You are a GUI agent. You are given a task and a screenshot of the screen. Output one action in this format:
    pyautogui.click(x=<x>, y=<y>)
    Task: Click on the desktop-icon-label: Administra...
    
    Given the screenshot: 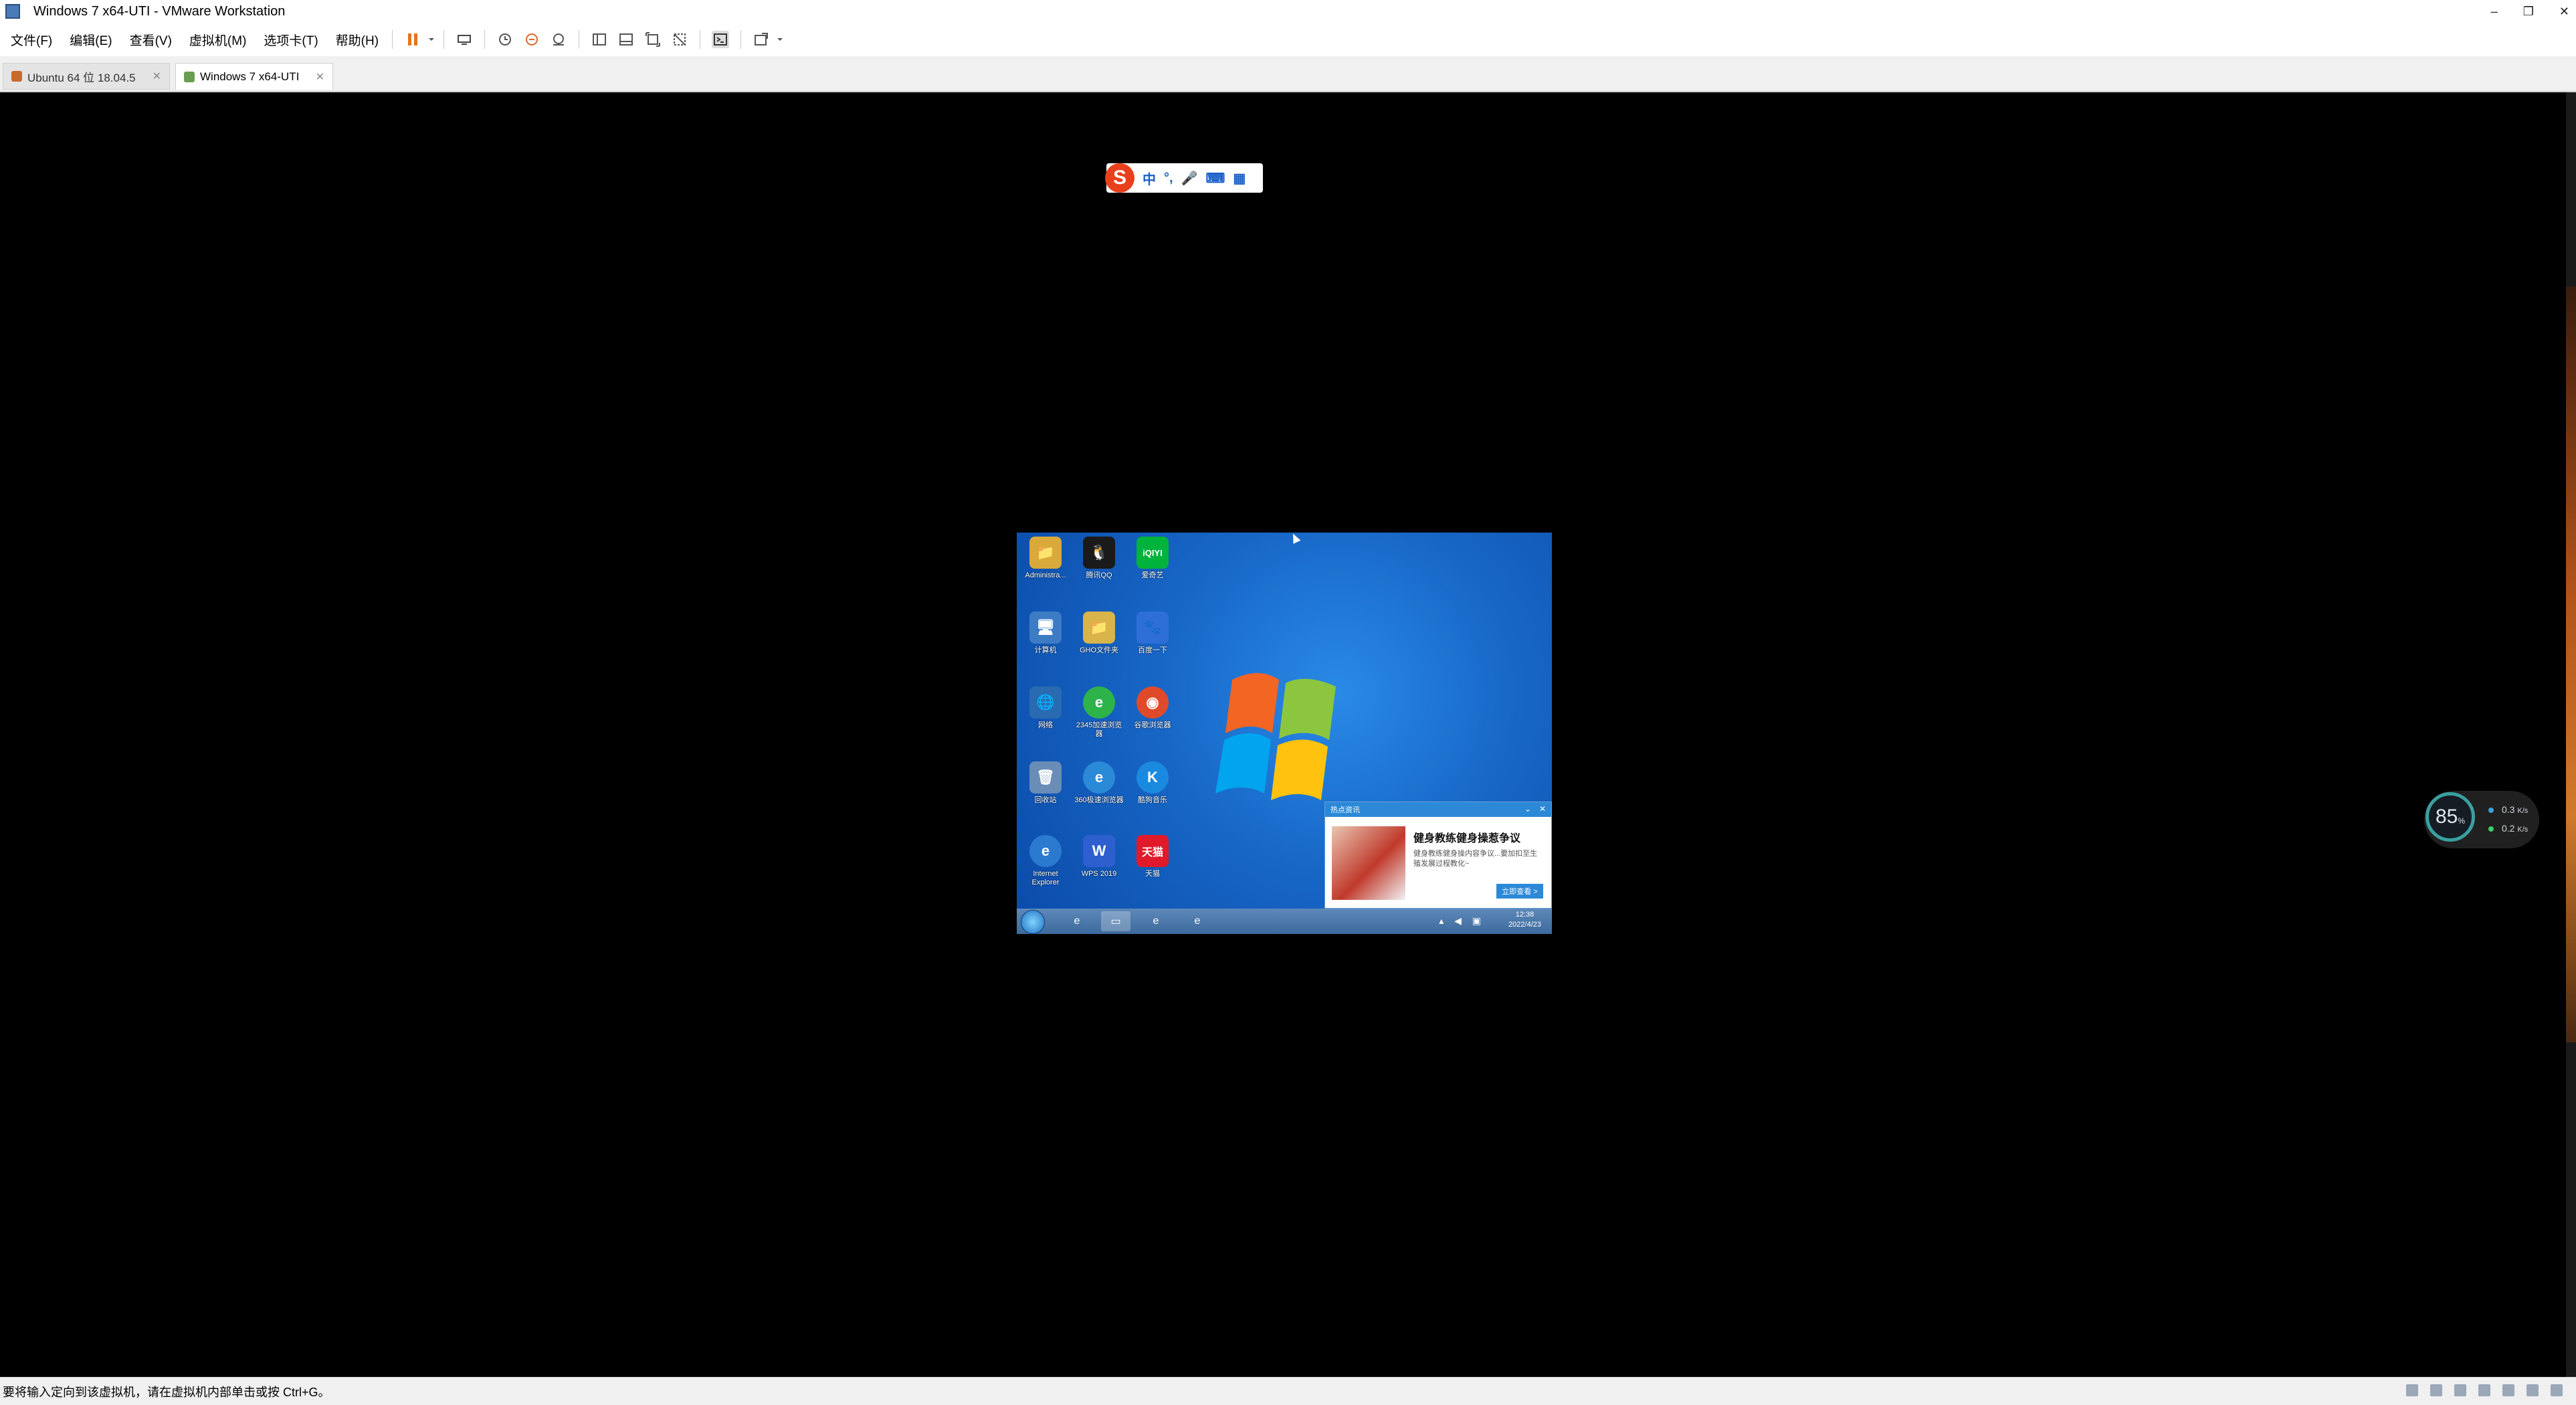 What is the action you would take?
    pyautogui.click(x=1045, y=575)
    